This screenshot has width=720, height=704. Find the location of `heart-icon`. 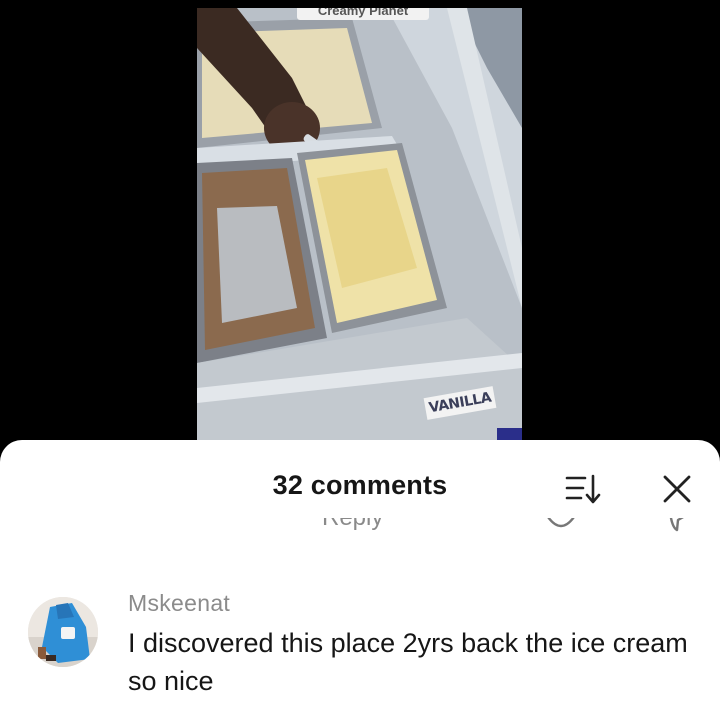

heart-icon is located at coordinates (561, 528).